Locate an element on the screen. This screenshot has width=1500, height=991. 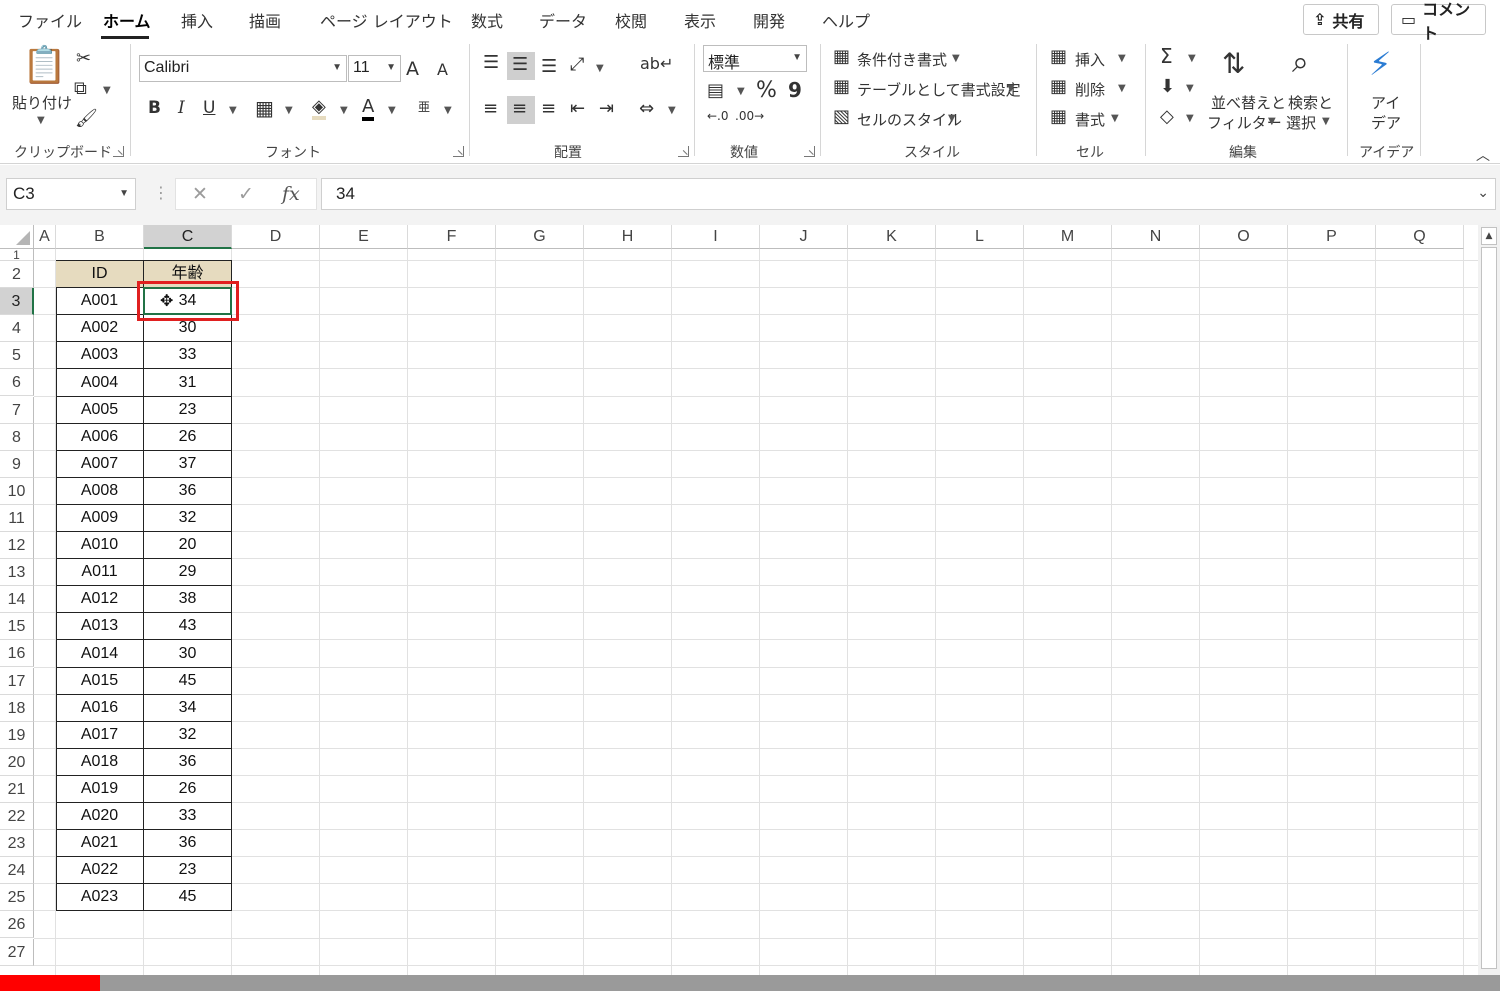
decrease-indent-icon: ⇤ is located at coordinates (577, 109).